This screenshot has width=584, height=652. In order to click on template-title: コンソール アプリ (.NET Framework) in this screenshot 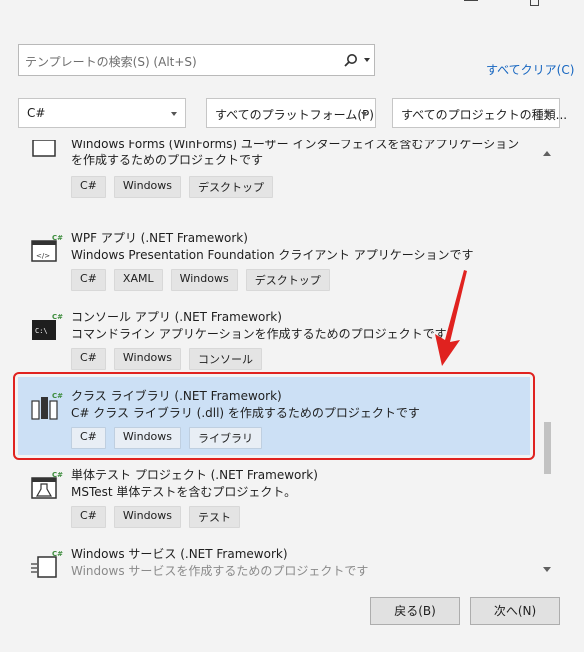, I will do `click(176, 317)`.